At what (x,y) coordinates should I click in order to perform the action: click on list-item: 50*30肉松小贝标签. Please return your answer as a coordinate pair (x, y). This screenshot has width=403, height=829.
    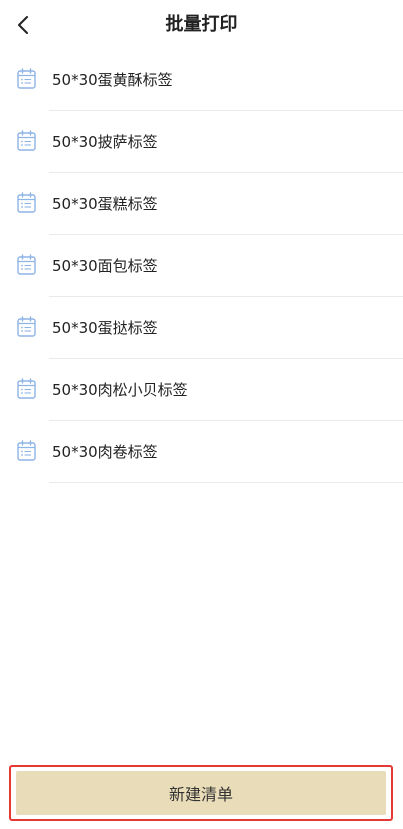
    Looking at the image, I should click on (201, 390).